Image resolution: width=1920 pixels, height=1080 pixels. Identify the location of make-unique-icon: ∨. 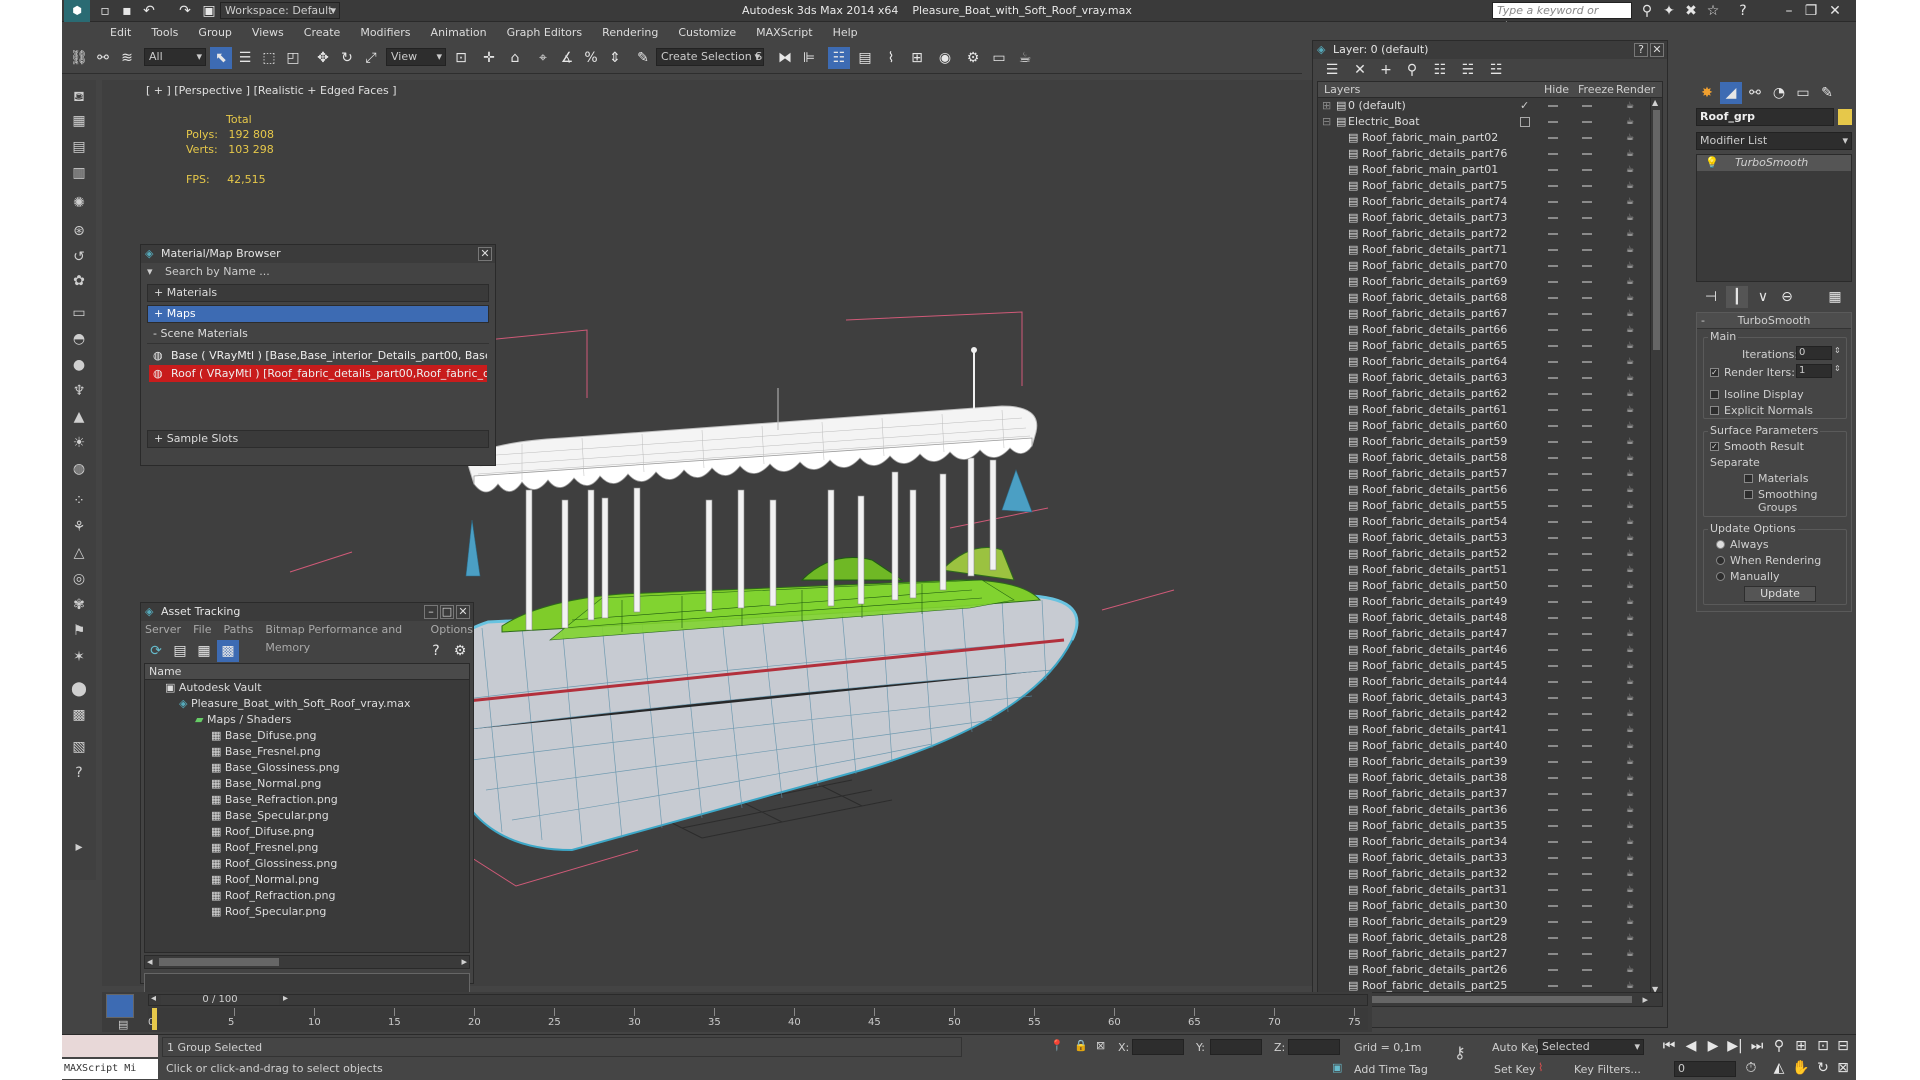
(1763, 297).